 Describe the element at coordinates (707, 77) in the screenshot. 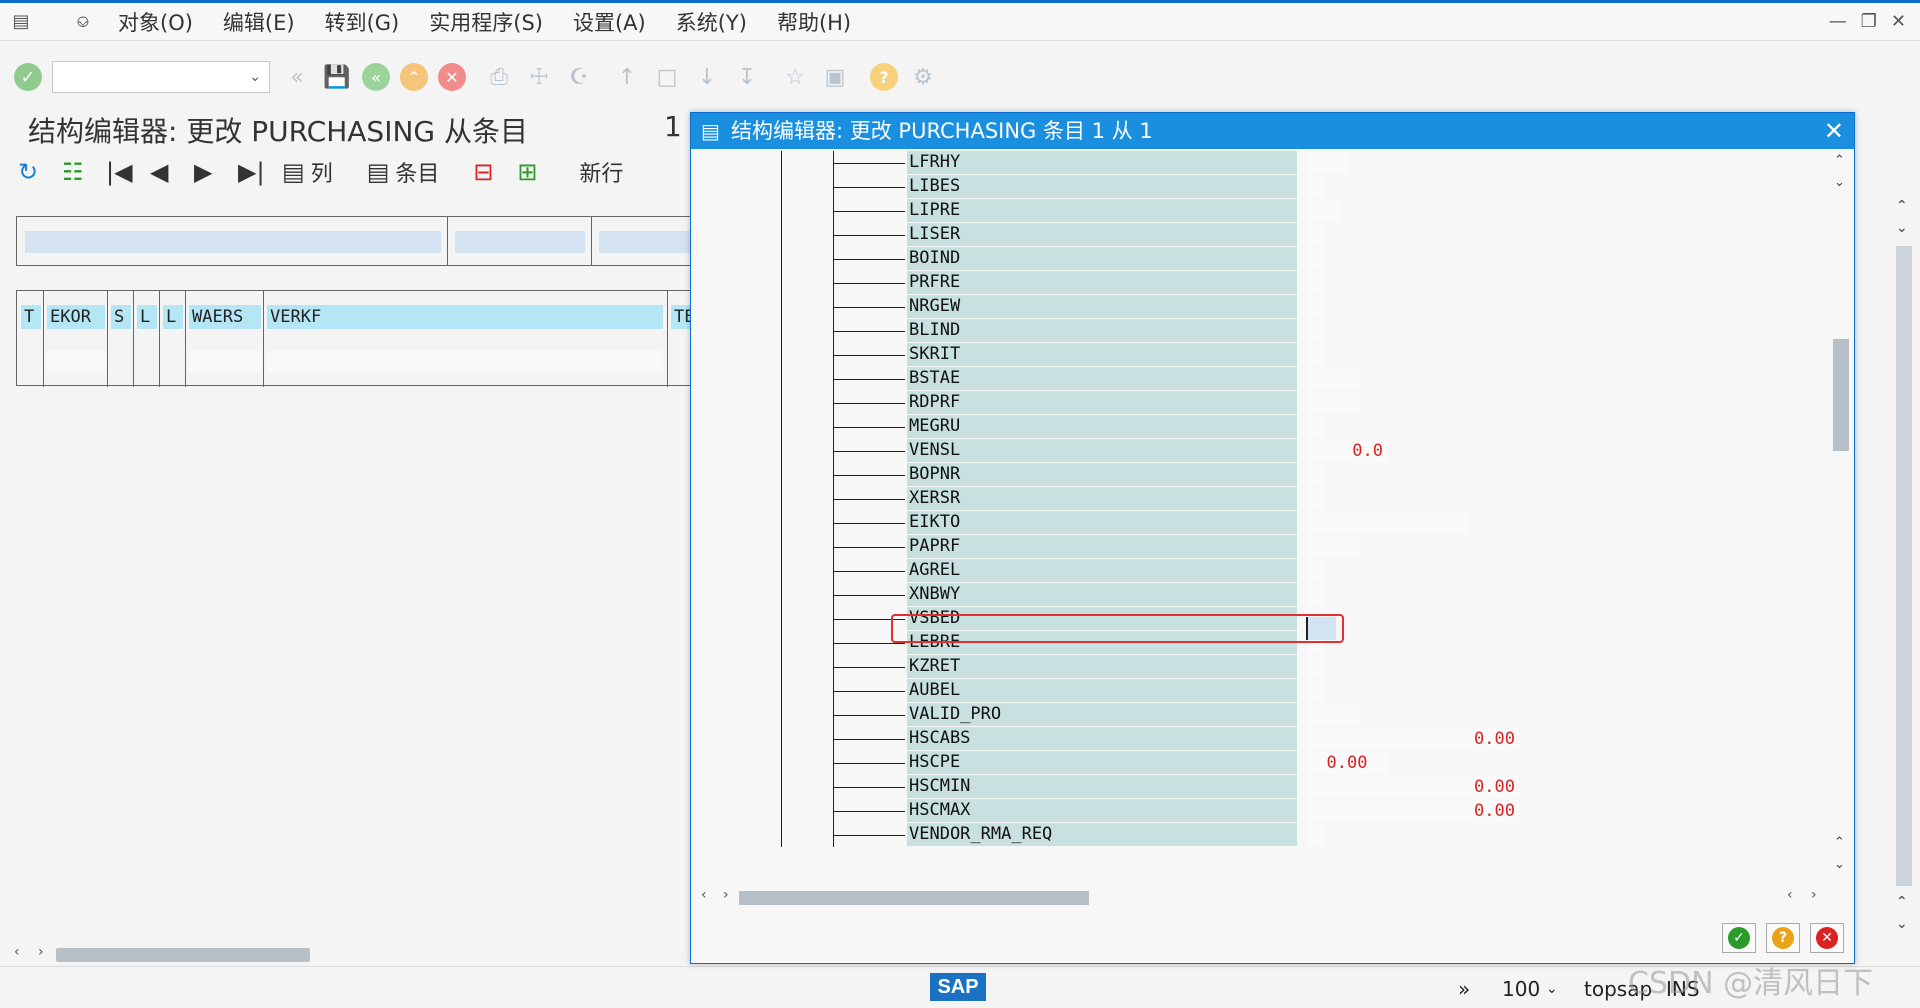

I see `next-page-icon: ↓` at that location.